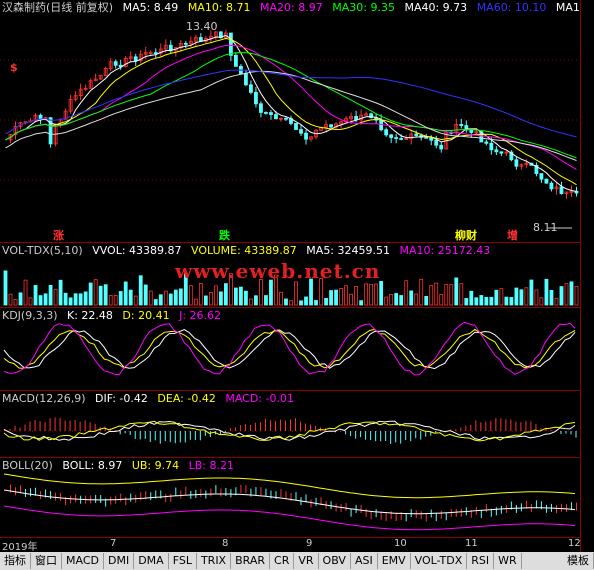  I want to click on tab-template: 模板, so click(578, 561).